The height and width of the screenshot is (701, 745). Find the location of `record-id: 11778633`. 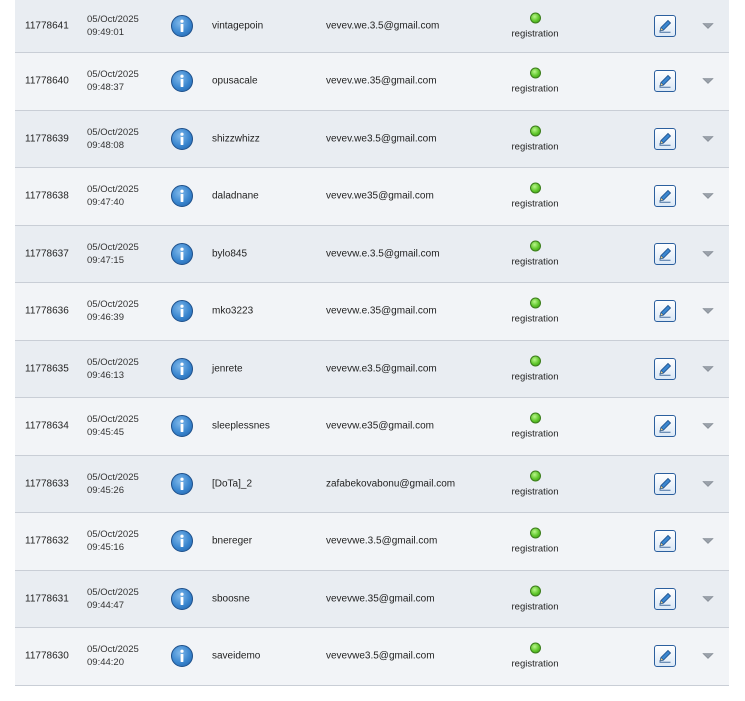

record-id: 11778633 is located at coordinates (47, 484).